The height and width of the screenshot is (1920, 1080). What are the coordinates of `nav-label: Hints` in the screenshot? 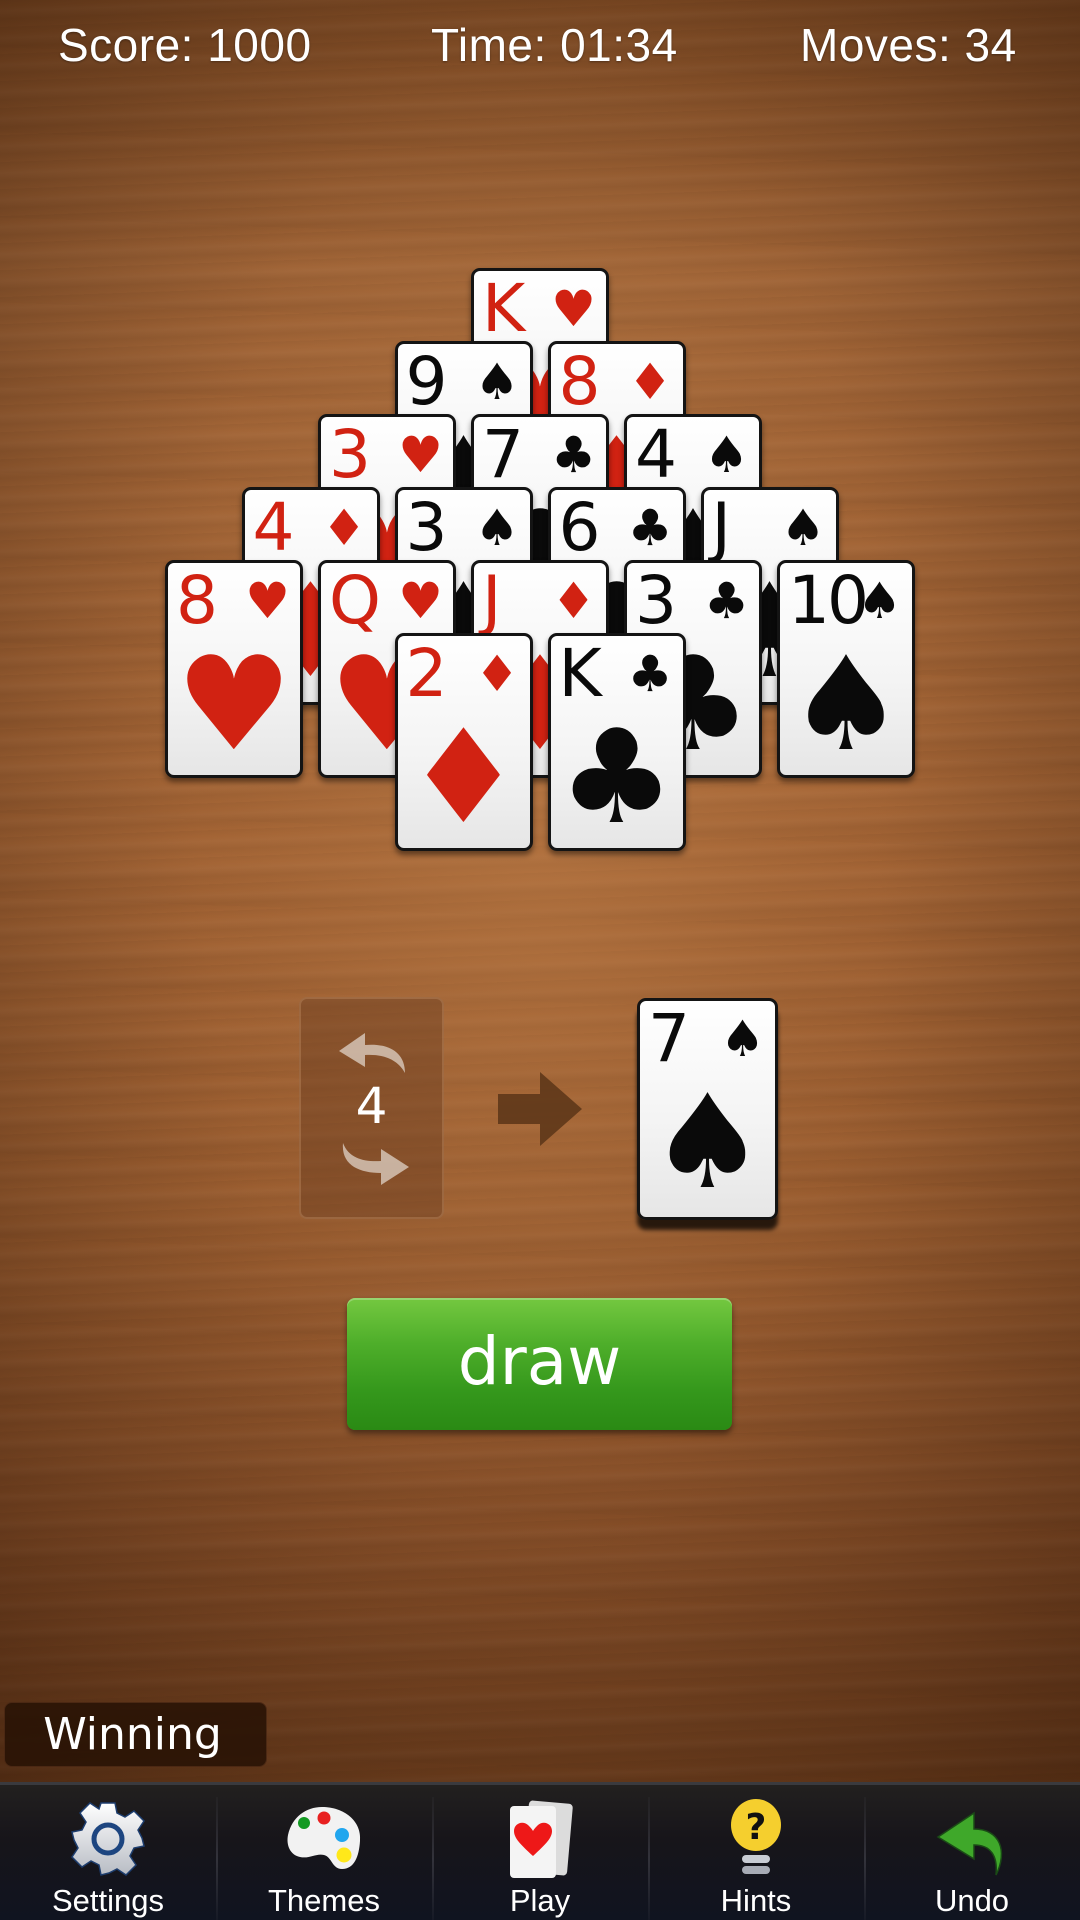 It's located at (756, 1900).